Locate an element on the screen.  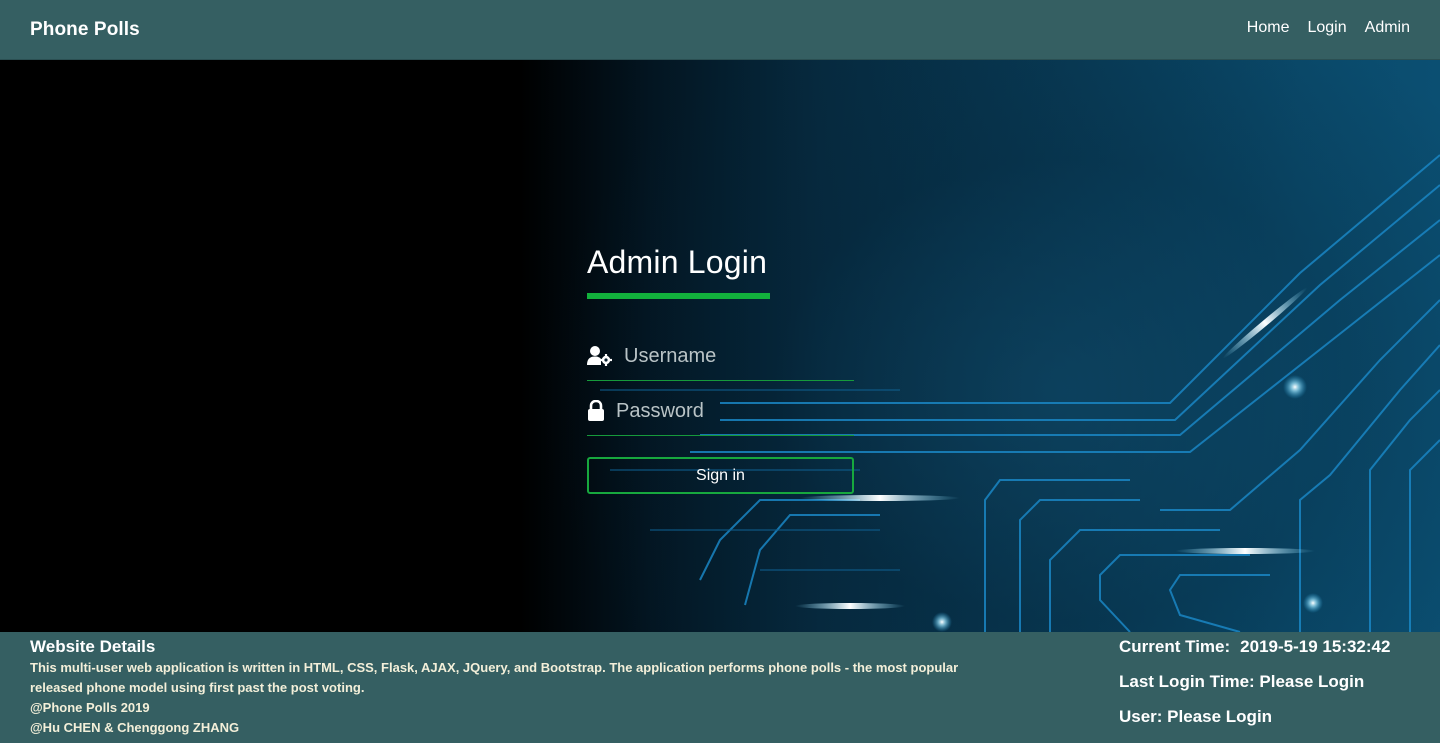
password-input is located at coordinates (748, 411).